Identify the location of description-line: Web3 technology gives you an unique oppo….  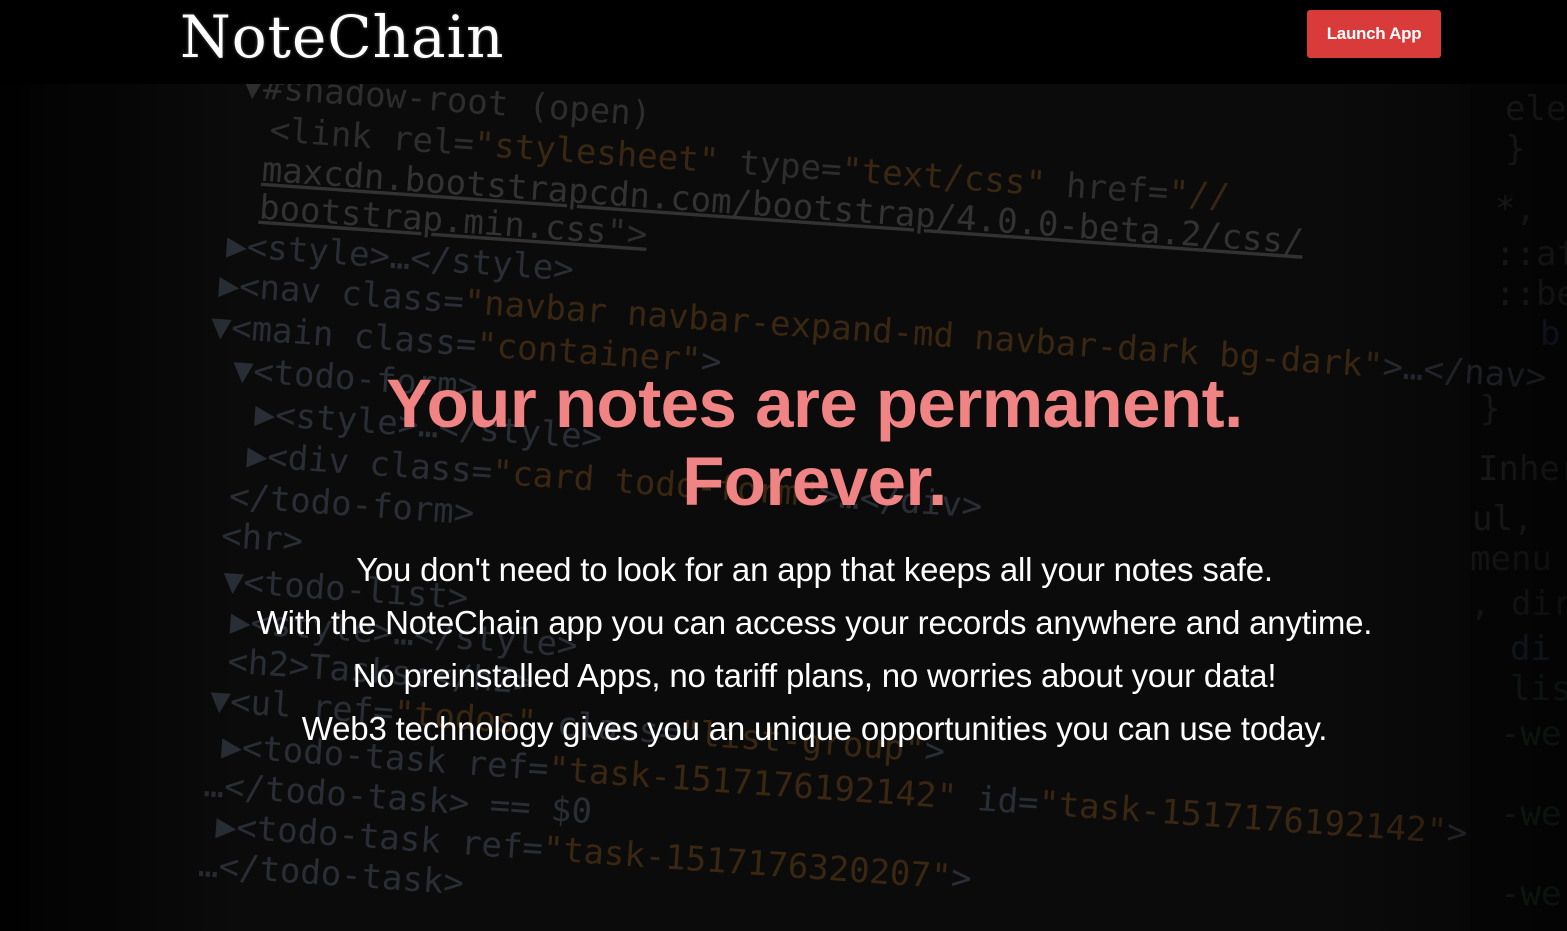
(814, 728).